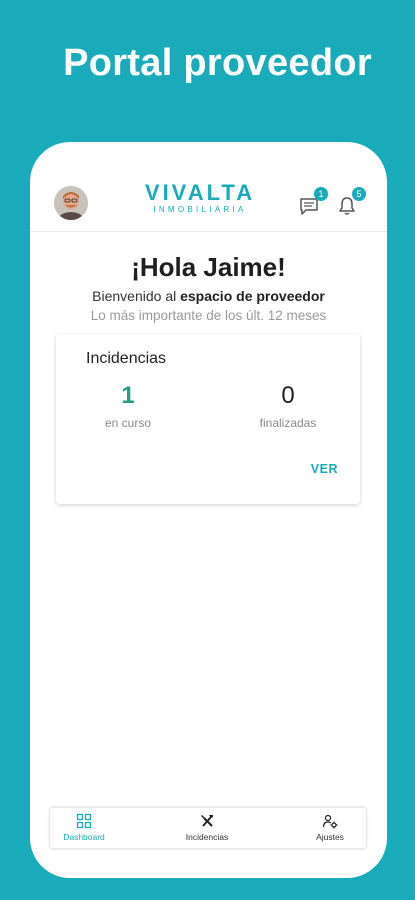 The width and height of the screenshot is (415, 900). Describe the element at coordinates (200, 209) in the screenshot. I see `logo-sub-text: INMOBILIARIA` at that location.